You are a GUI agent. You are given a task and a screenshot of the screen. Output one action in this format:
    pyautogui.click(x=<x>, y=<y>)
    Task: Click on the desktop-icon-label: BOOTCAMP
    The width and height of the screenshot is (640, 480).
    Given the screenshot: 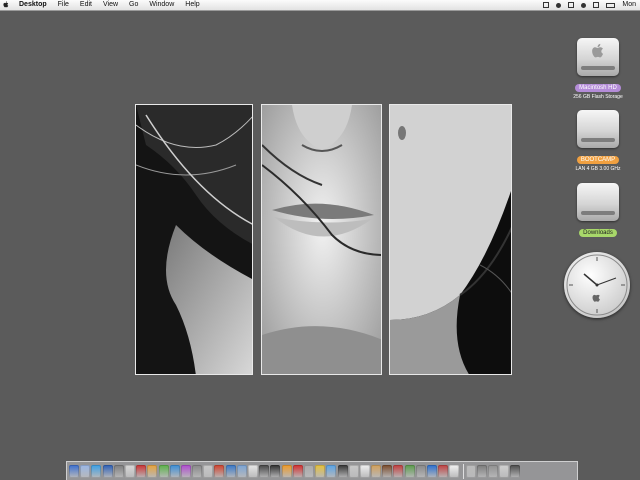 What is the action you would take?
    pyautogui.click(x=598, y=160)
    